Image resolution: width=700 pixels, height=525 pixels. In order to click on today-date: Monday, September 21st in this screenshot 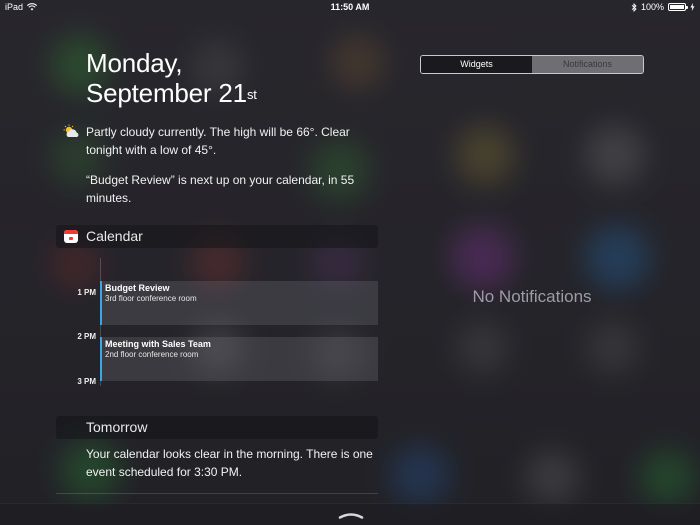, I will do `click(171, 78)`.